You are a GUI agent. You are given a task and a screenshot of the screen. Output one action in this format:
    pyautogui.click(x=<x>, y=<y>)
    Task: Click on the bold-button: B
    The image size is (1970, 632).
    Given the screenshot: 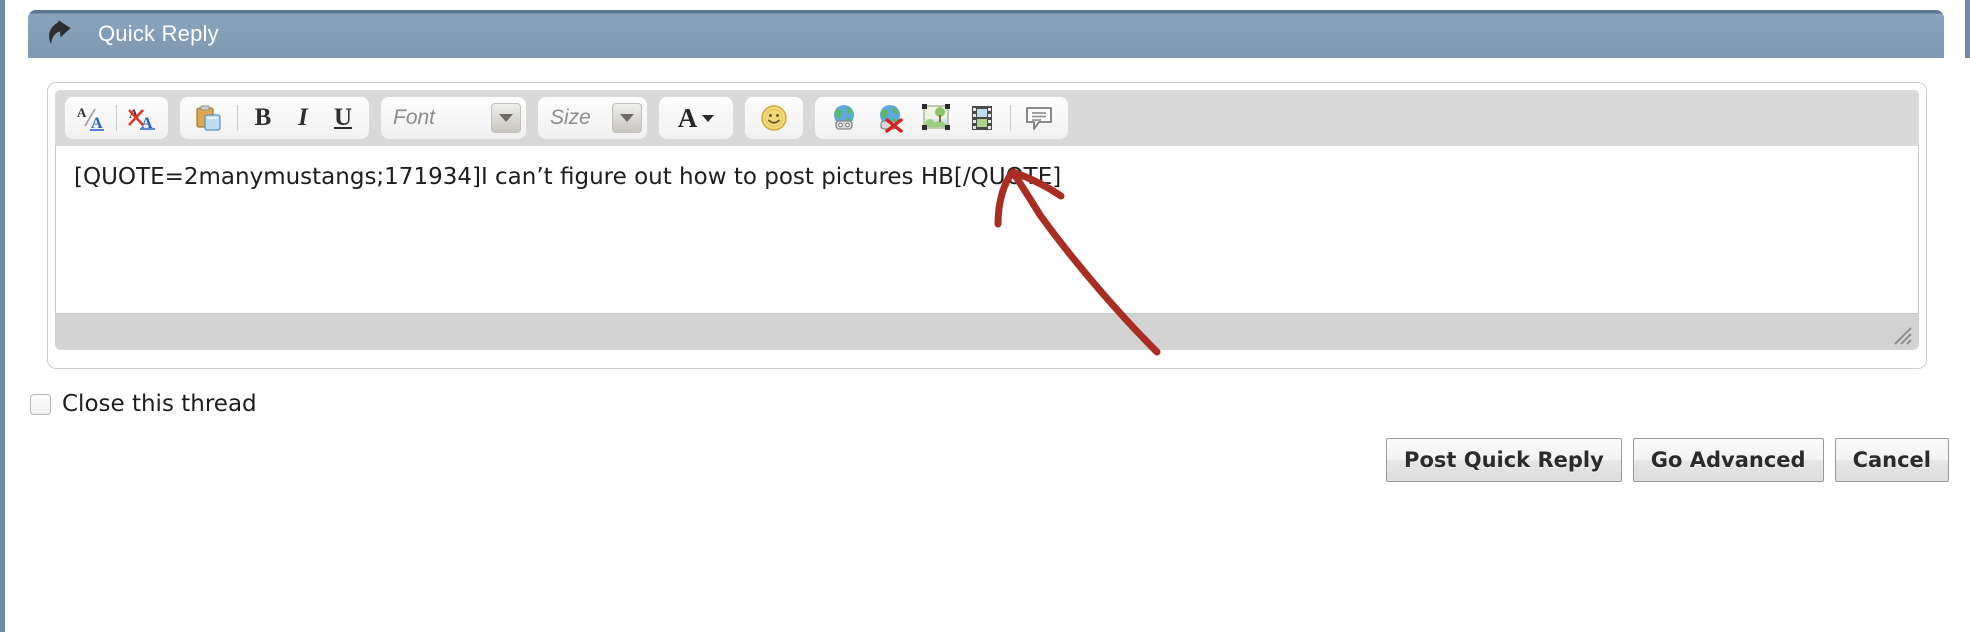 What is the action you would take?
    pyautogui.click(x=263, y=118)
    